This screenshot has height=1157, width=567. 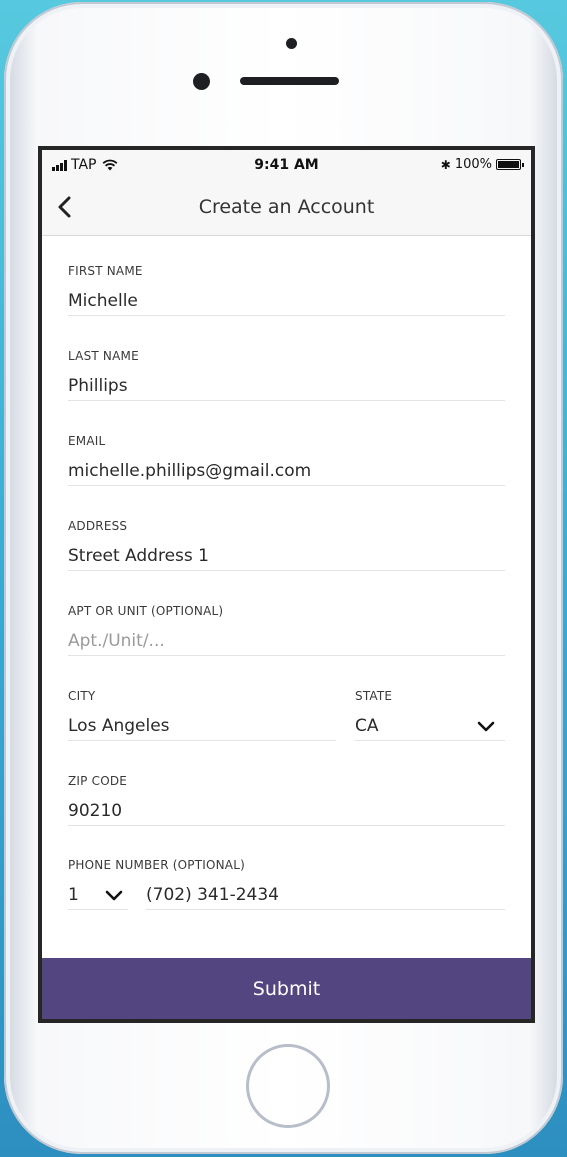 I want to click on apt-field-group: APT OR UNIT (OPTIONAL), so click(x=286, y=616).